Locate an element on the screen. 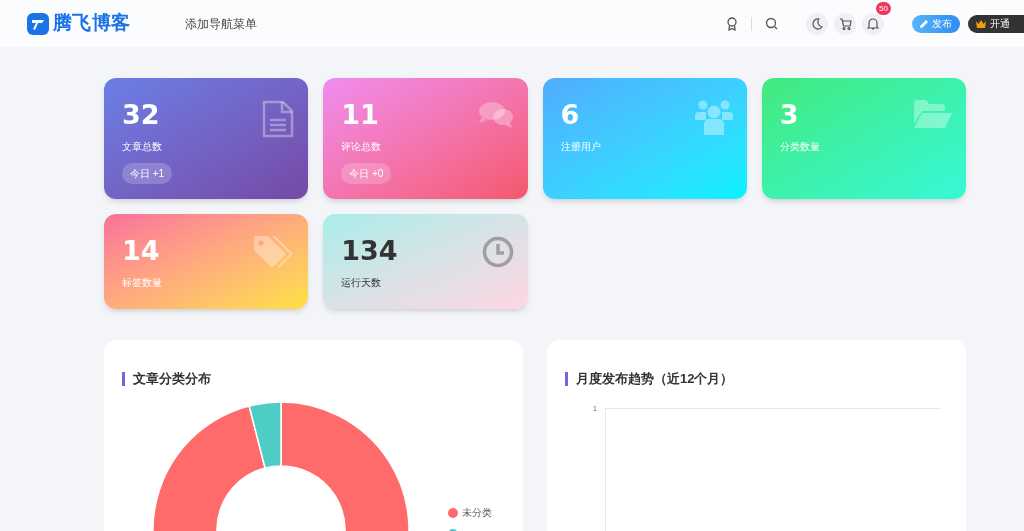 This screenshot has width=1024, height=531. search-icon is located at coordinates (771, 23).